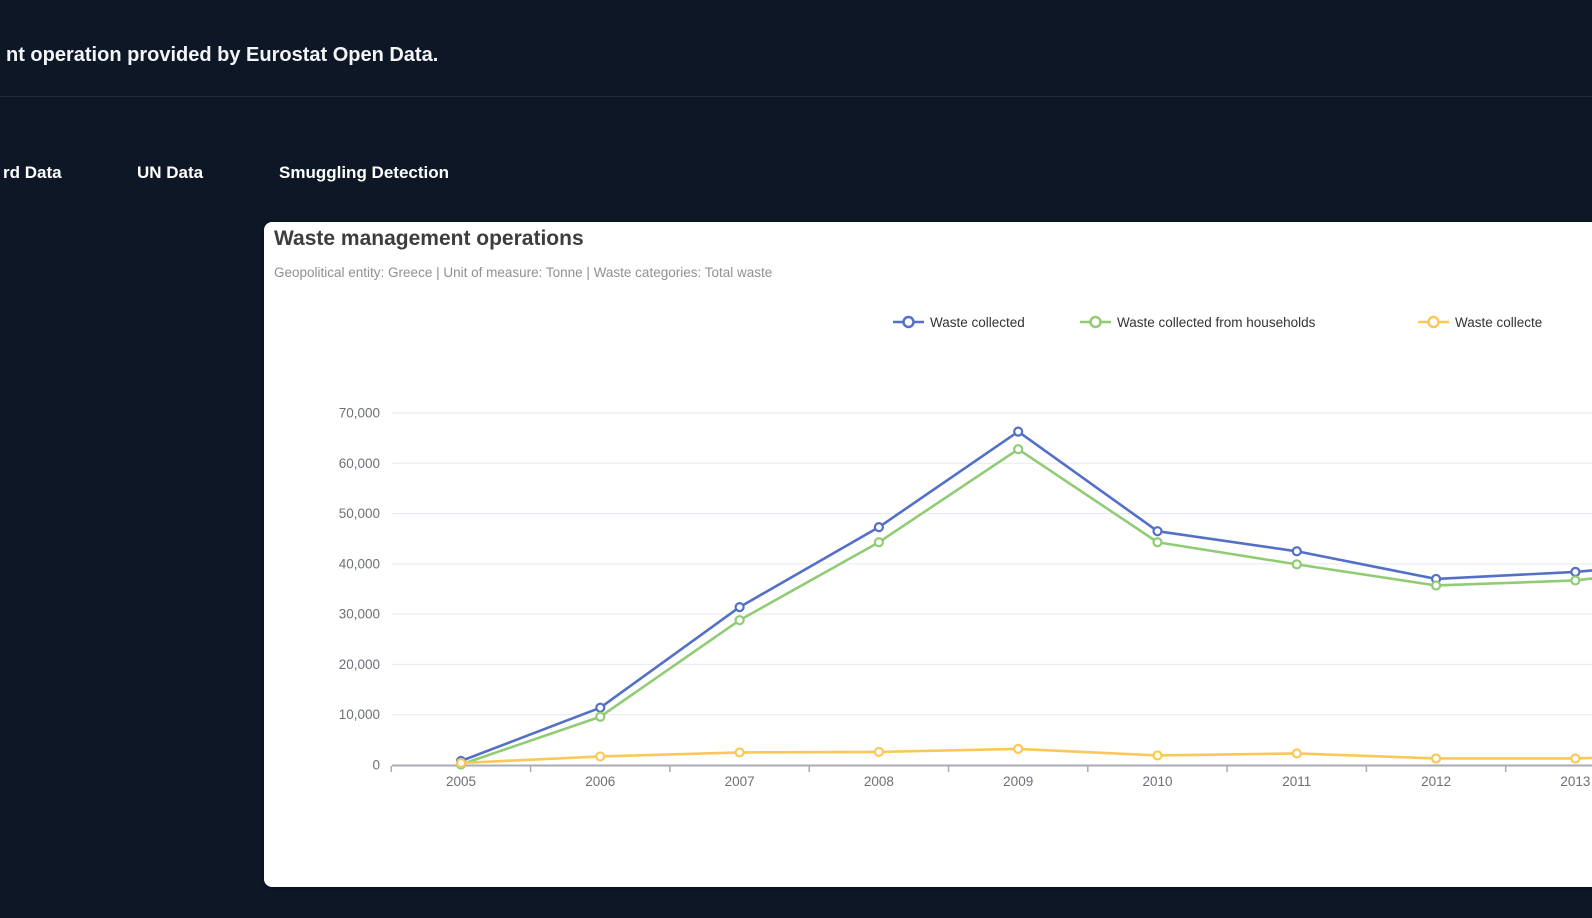  What do you see at coordinates (364, 173) in the screenshot?
I see `tab-smuggling-detection: Smuggling Detection` at bounding box center [364, 173].